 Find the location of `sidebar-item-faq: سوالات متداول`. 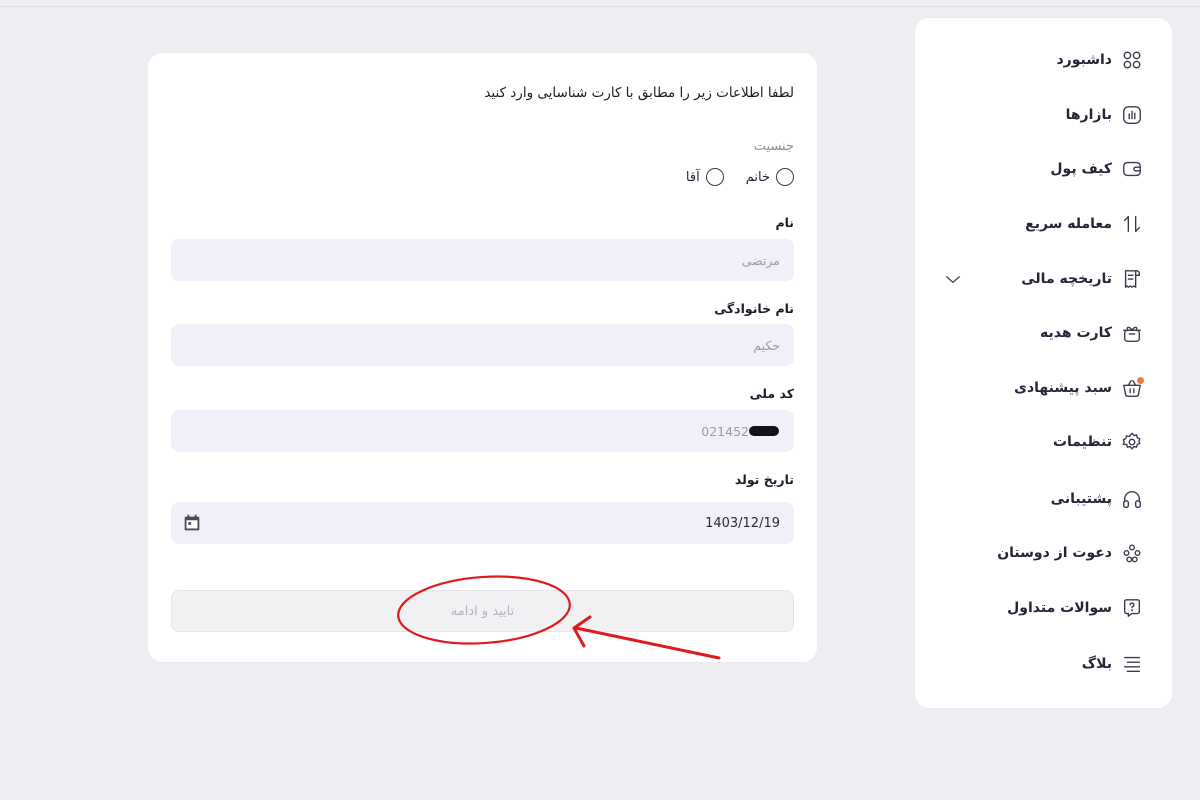

sidebar-item-faq: سوالات متداول is located at coordinates (1043, 608).